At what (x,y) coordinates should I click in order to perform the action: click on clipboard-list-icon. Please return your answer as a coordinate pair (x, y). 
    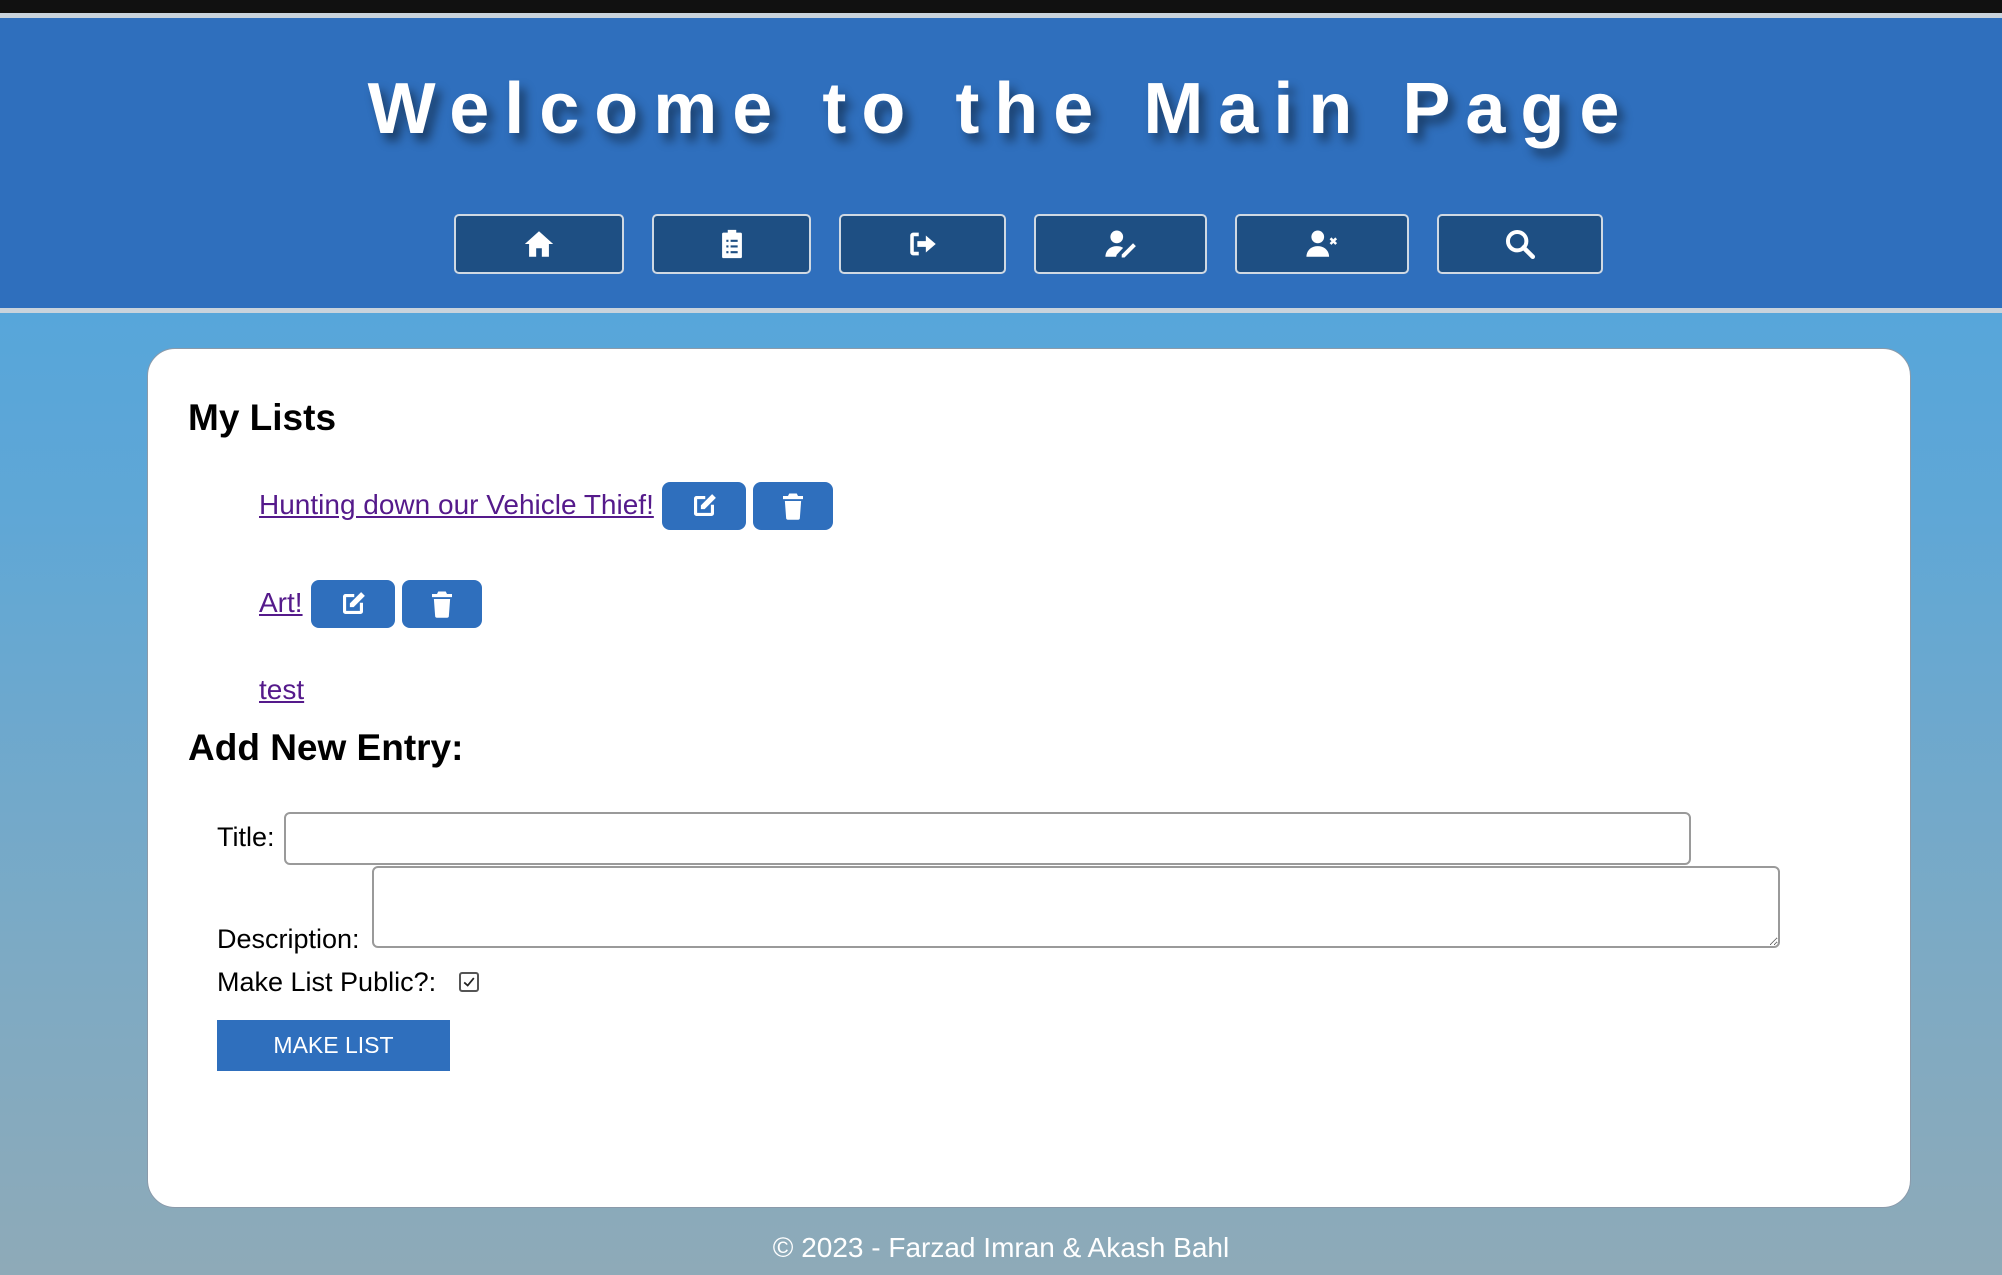
    Looking at the image, I should click on (731, 244).